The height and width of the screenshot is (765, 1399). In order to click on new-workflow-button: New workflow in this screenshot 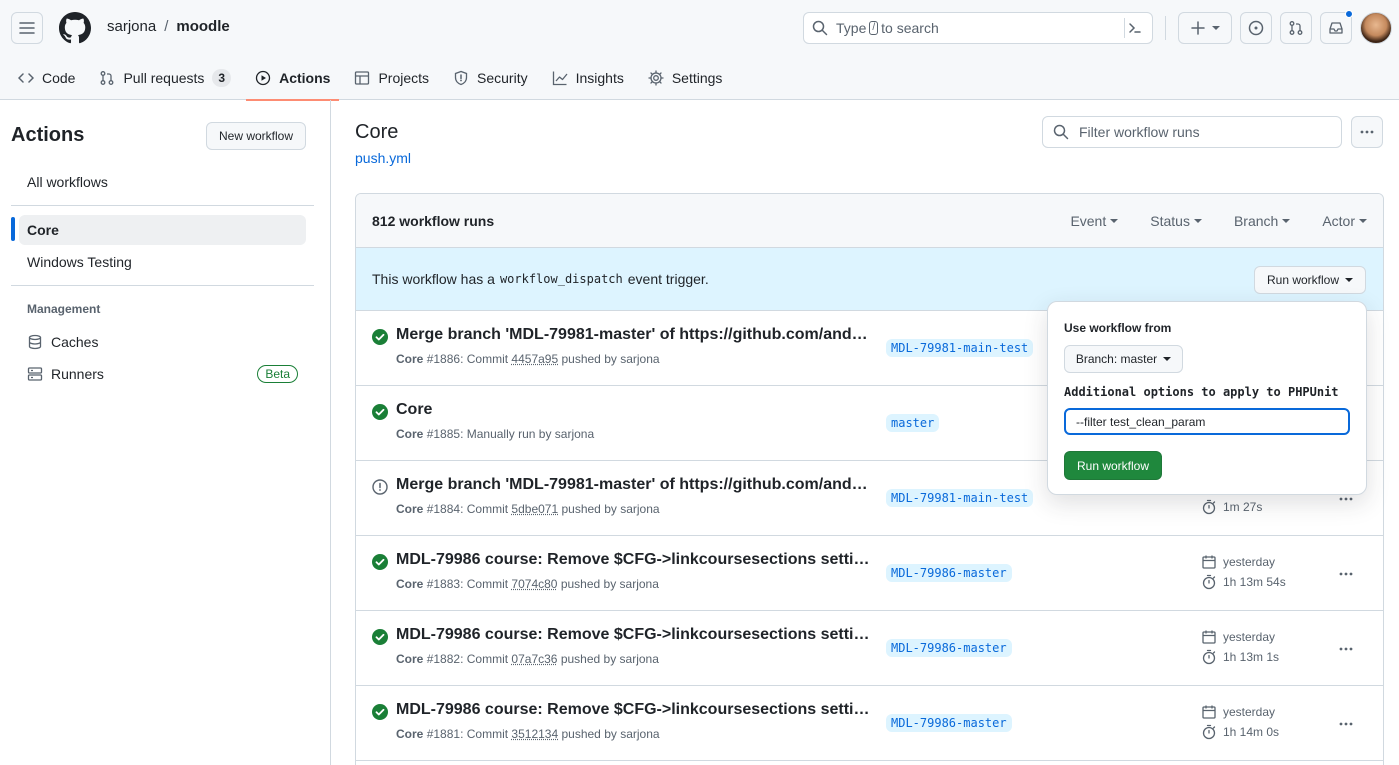, I will do `click(256, 136)`.